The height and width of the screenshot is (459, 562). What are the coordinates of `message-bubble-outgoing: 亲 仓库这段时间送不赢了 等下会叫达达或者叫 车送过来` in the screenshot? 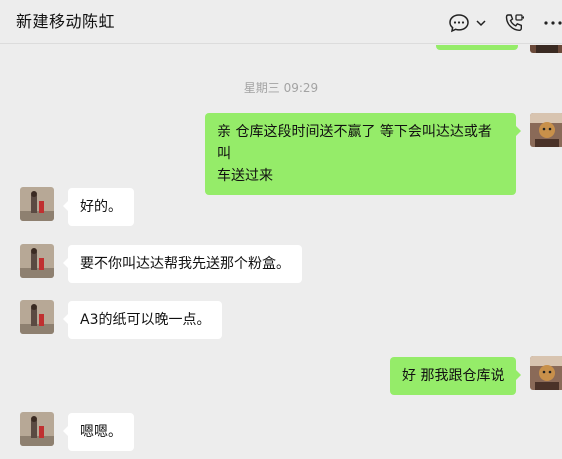 It's located at (363, 154).